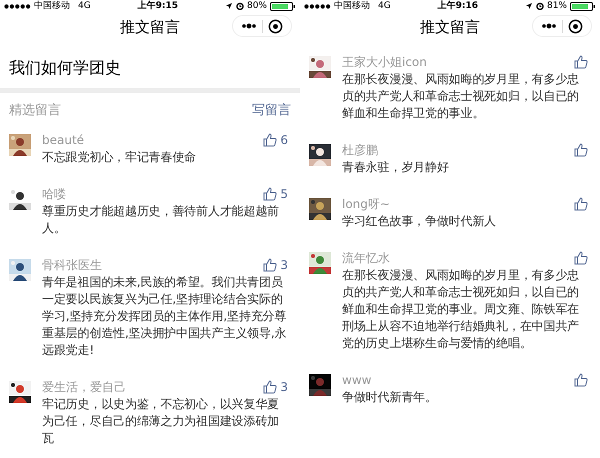  I want to click on commenter-name: beauté, so click(63, 140).